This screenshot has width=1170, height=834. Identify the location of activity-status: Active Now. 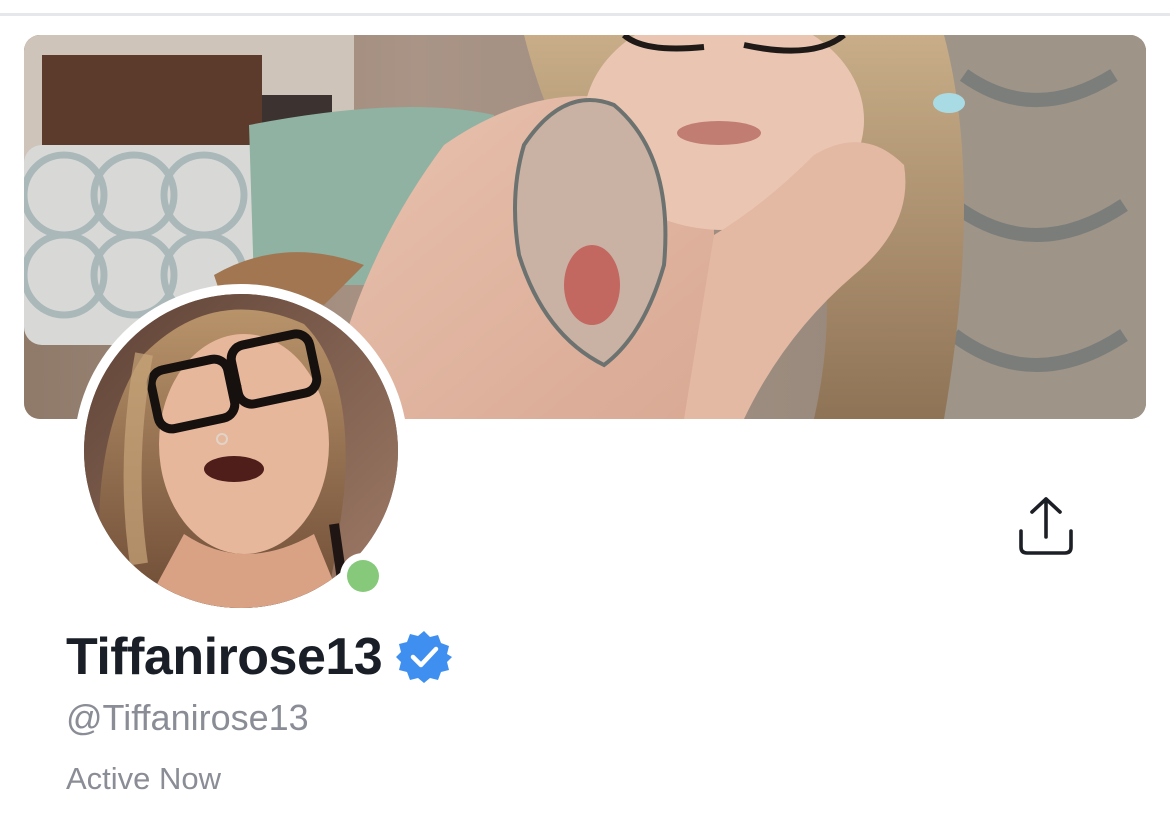
(144, 778).